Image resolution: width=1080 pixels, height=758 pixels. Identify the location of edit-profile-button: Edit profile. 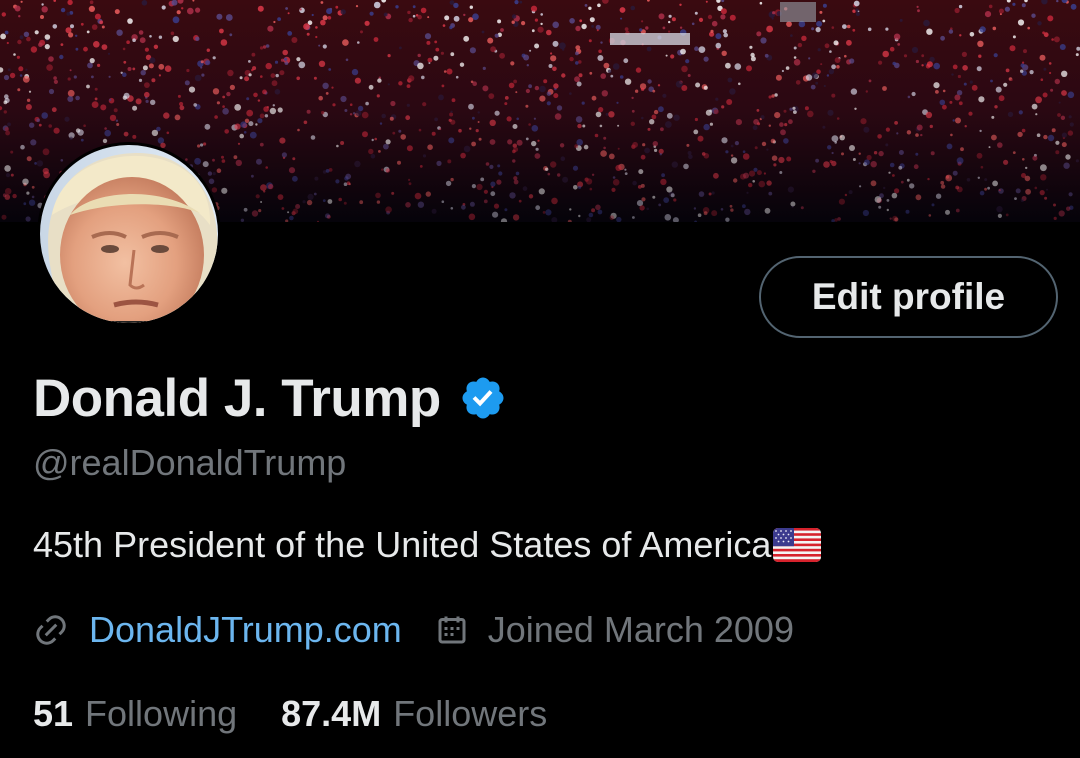
(908, 297).